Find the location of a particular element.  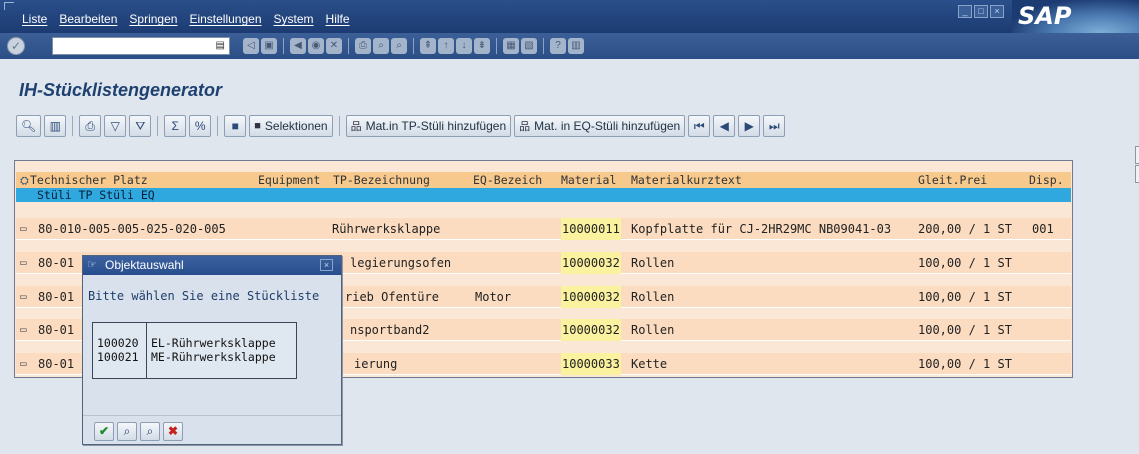

column-header-tp: Technischer Platz is located at coordinates (89, 180).